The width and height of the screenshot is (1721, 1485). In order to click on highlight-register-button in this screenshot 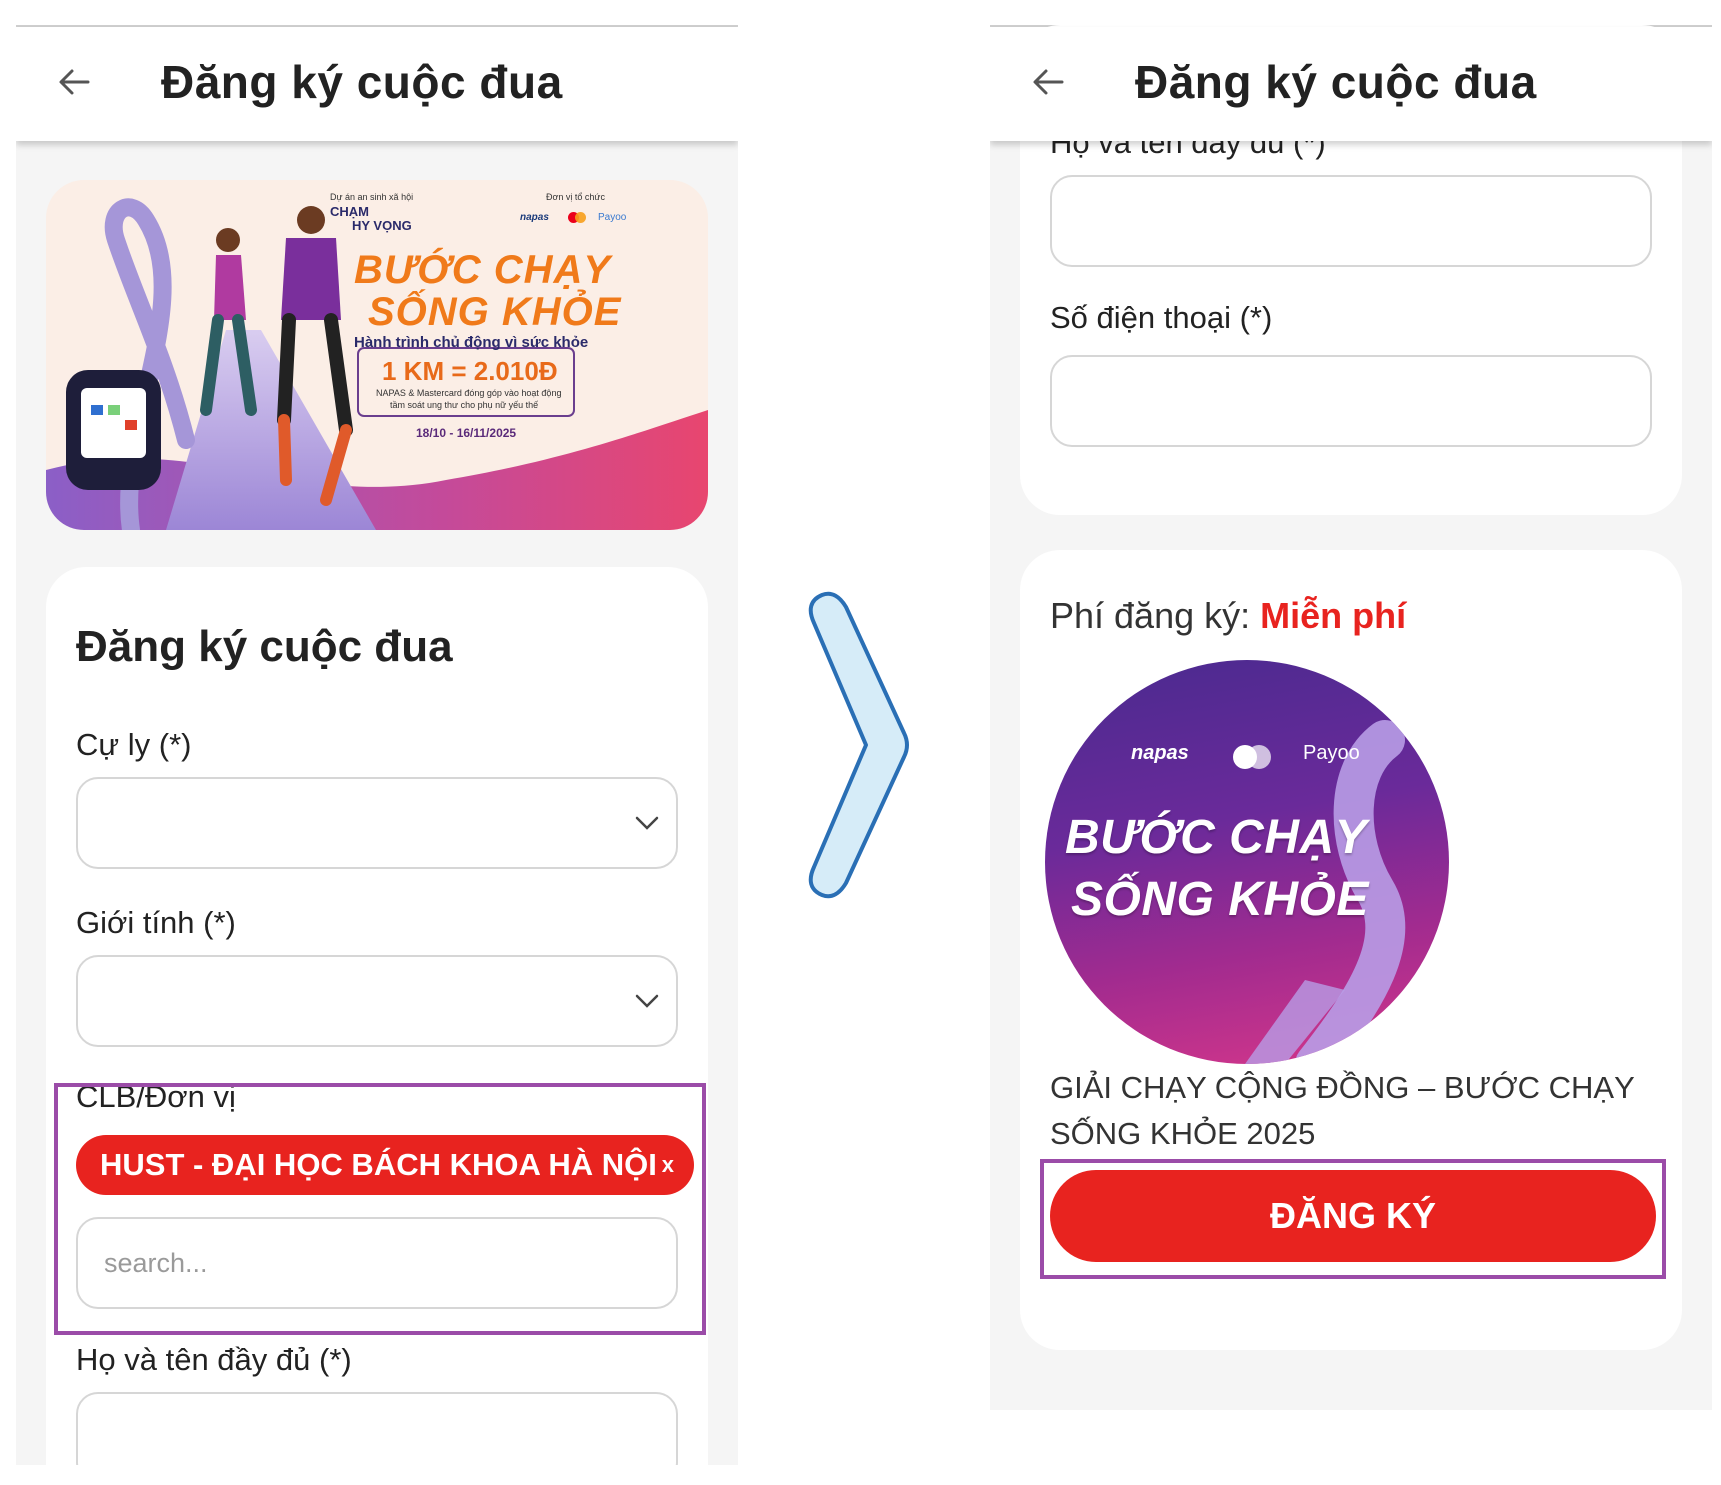, I will do `click(1353, 1219)`.